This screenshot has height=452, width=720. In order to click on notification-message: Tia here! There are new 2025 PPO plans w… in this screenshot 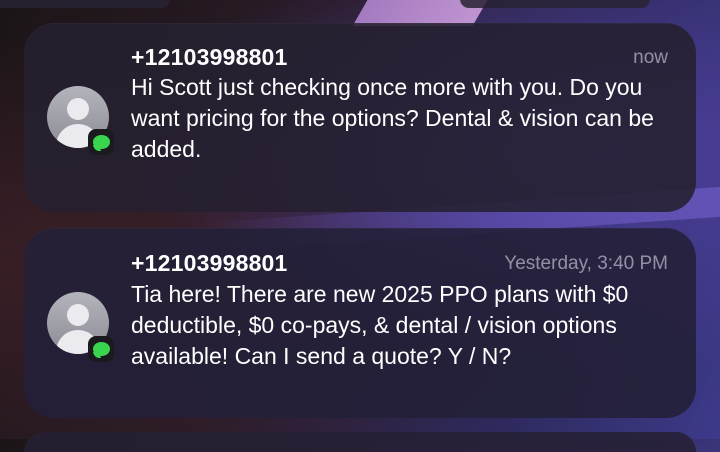, I will do `click(380, 325)`.